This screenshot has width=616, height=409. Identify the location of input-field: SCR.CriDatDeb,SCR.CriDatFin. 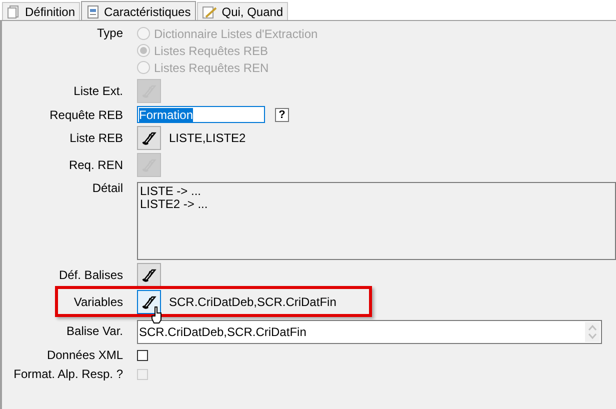
(369, 332).